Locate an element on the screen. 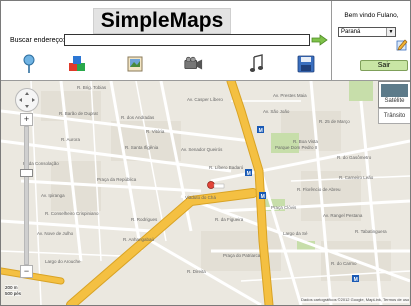  search-go-arrow-icon is located at coordinates (319, 39).